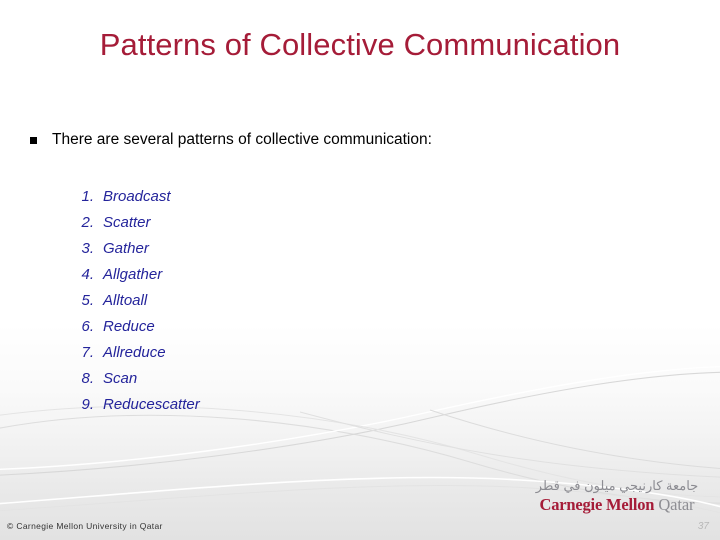  What do you see at coordinates (87, 378) in the screenshot?
I see `list-item-index: 8.` at bounding box center [87, 378].